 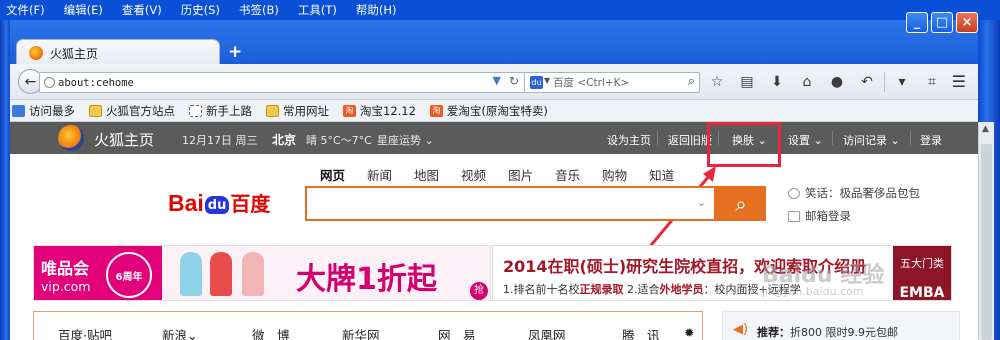 I want to click on mail-icon, so click(x=794, y=216).